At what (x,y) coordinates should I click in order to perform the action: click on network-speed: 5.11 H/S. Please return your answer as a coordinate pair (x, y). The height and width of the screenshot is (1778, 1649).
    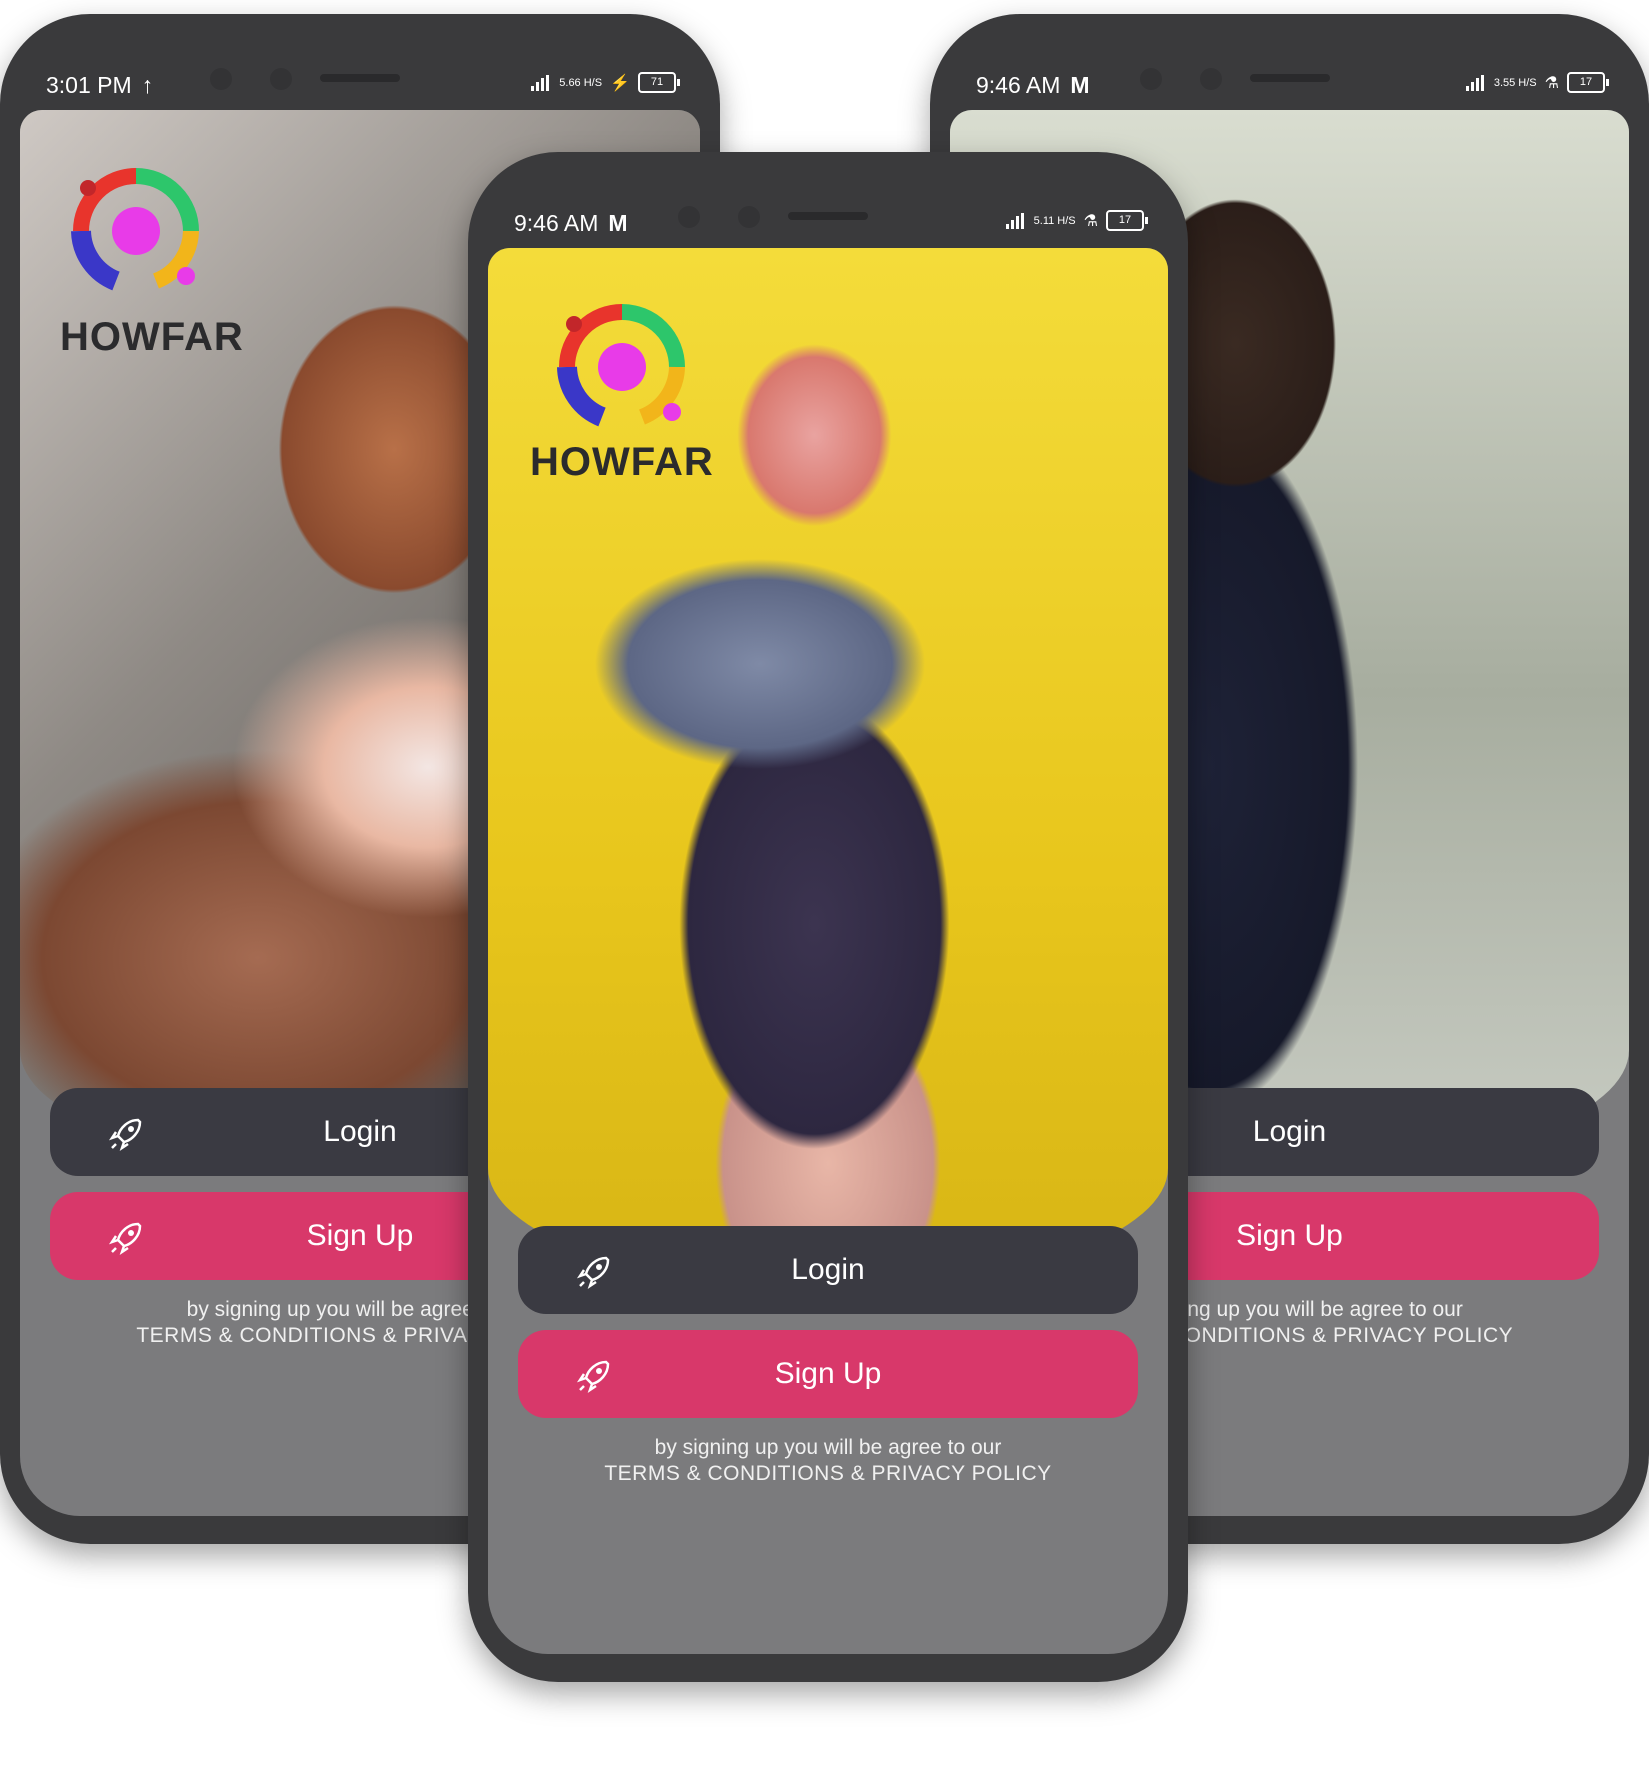
    Looking at the image, I should click on (1054, 220).